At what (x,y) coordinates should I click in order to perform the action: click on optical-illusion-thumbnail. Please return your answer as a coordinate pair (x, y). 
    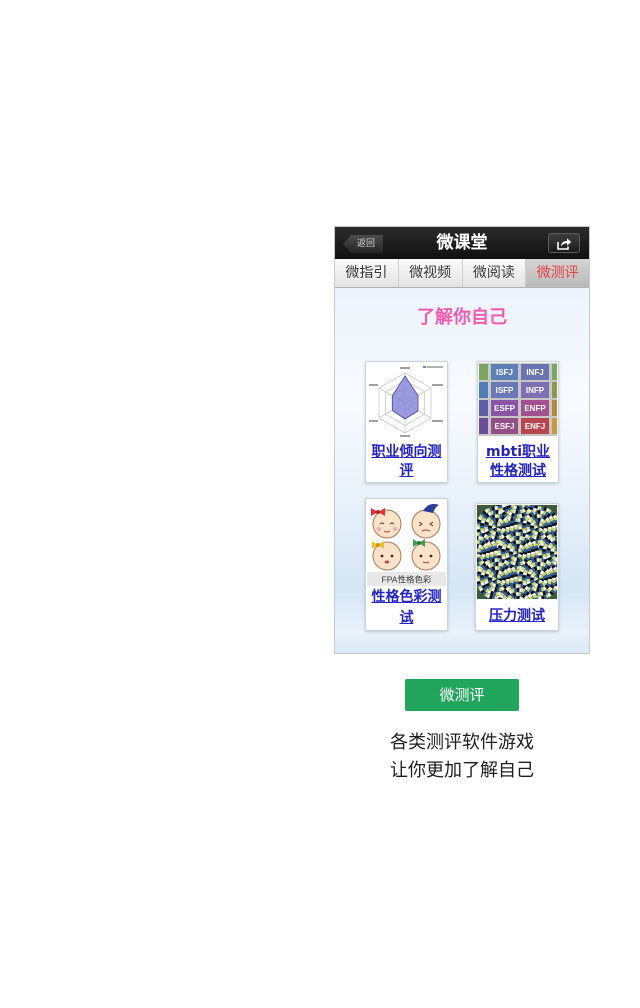
    Looking at the image, I should click on (517, 552).